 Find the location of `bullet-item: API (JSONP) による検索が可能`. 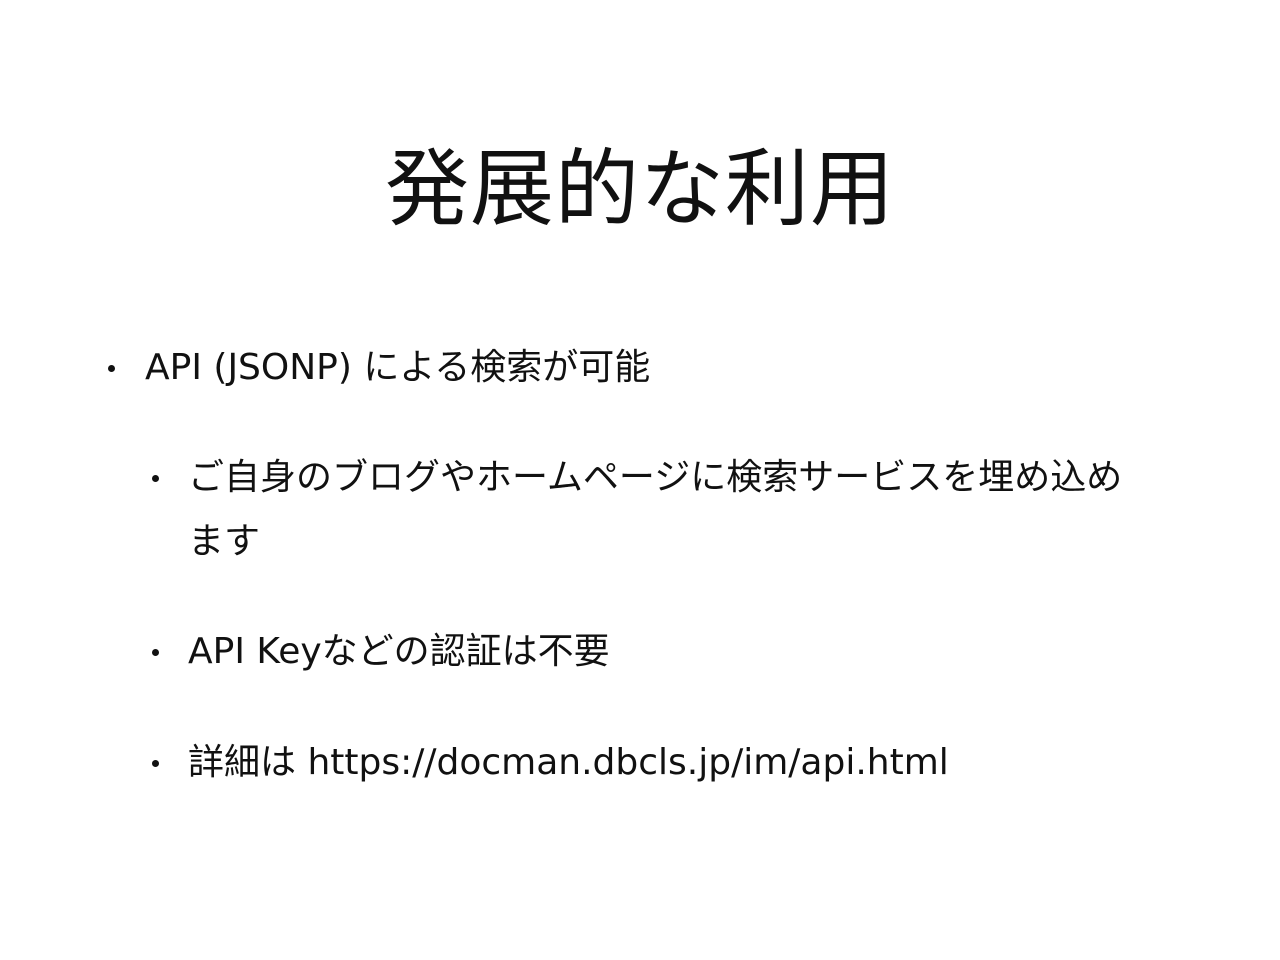

bullet-item: API (JSONP) による検索が可能 is located at coordinates (658, 368).